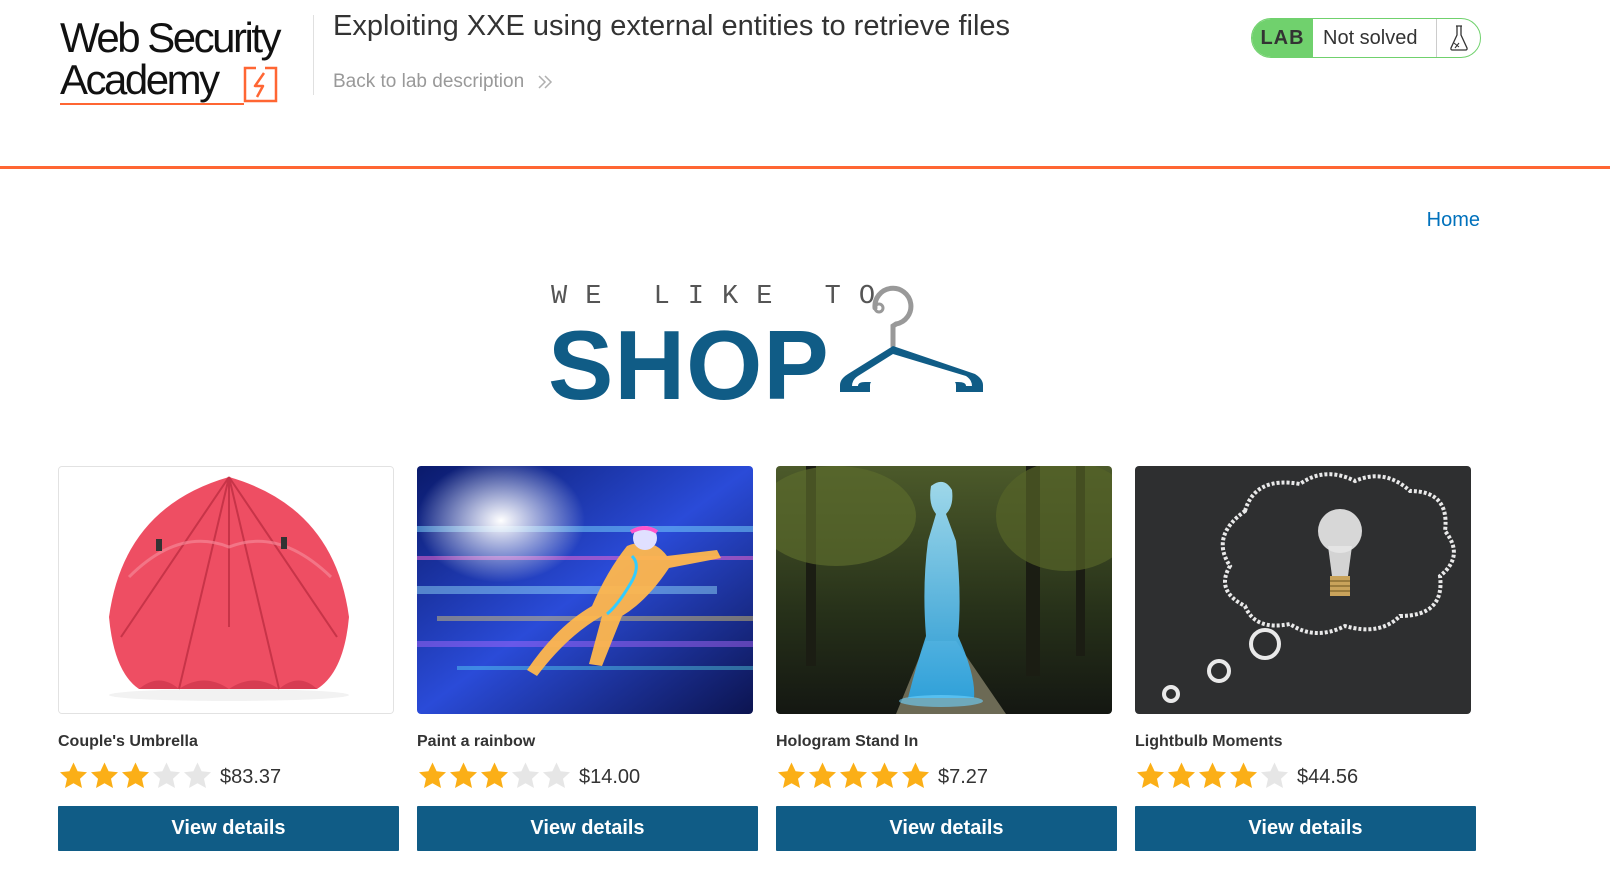  What do you see at coordinates (944, 590) in the screenshot?
I see `product-image-hologram-woman-in-park` at bounding box center [944, 590].